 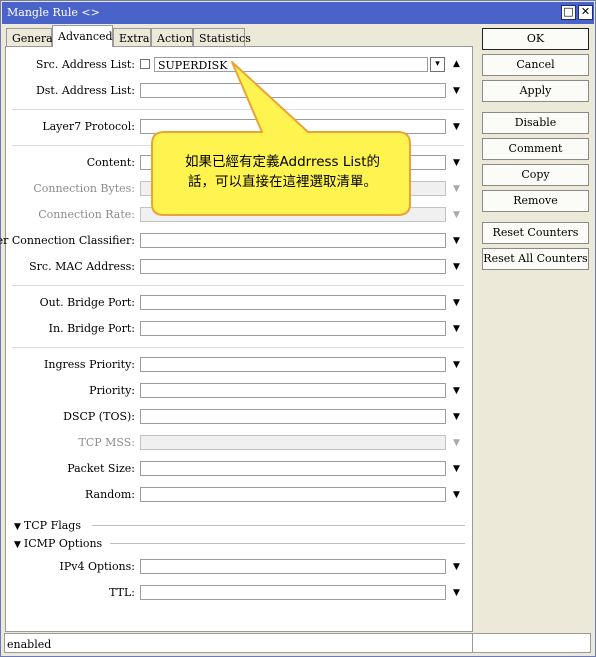 I want to click on tcp-flags-collapse-icon: ▼, so click(x=17, y=527).